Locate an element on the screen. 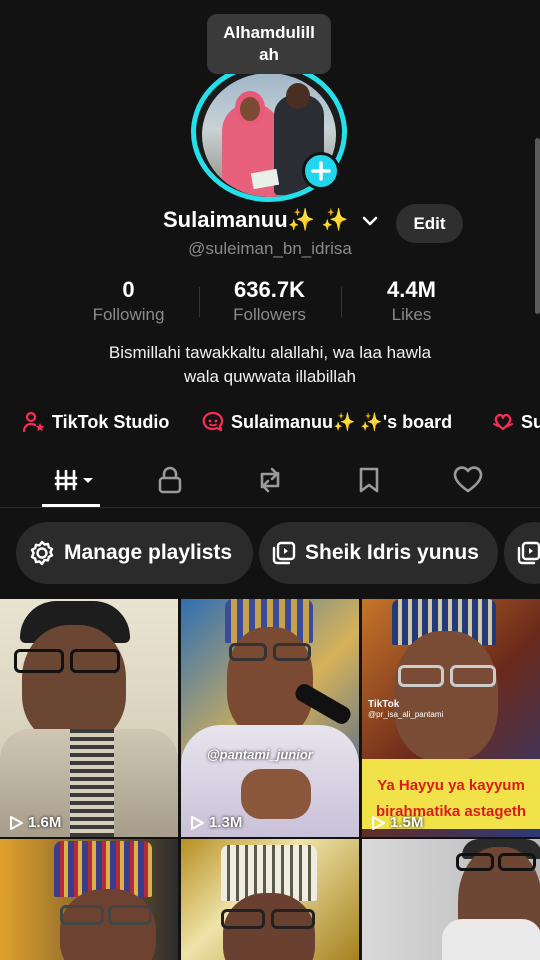  grid-icon is located at coordinates (73, 480).